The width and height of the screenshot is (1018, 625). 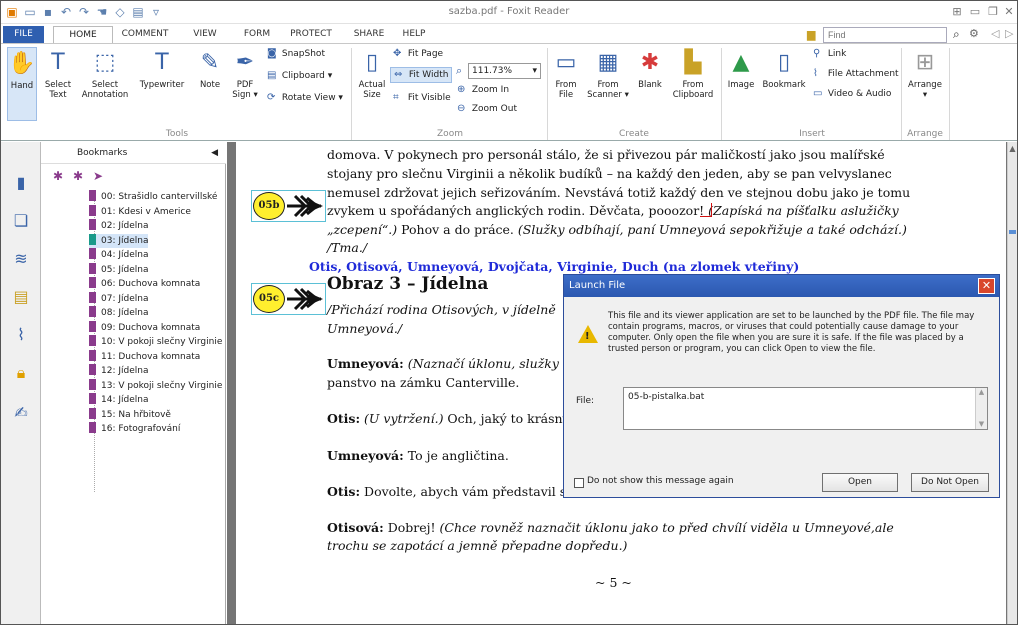 I want to click on bookmark-item: 15: Na hřbitově, so click(x=130, y=414).